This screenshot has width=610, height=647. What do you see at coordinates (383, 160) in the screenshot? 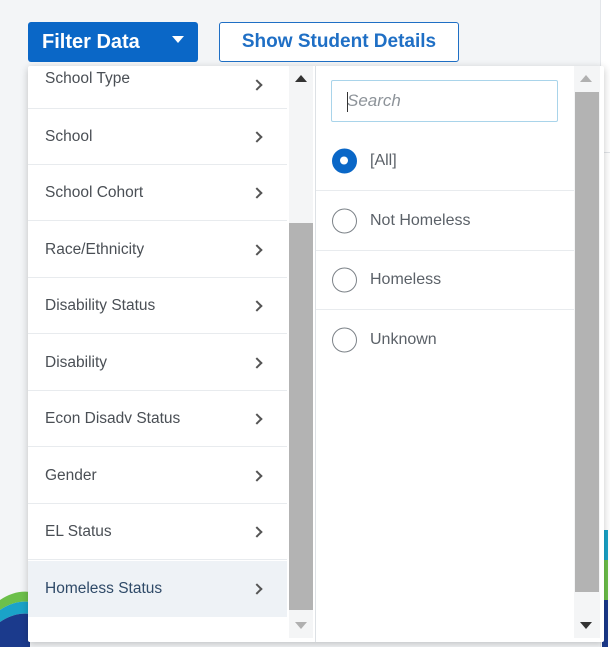
I see `option-label: [All]` at bounding box center [383, 160].